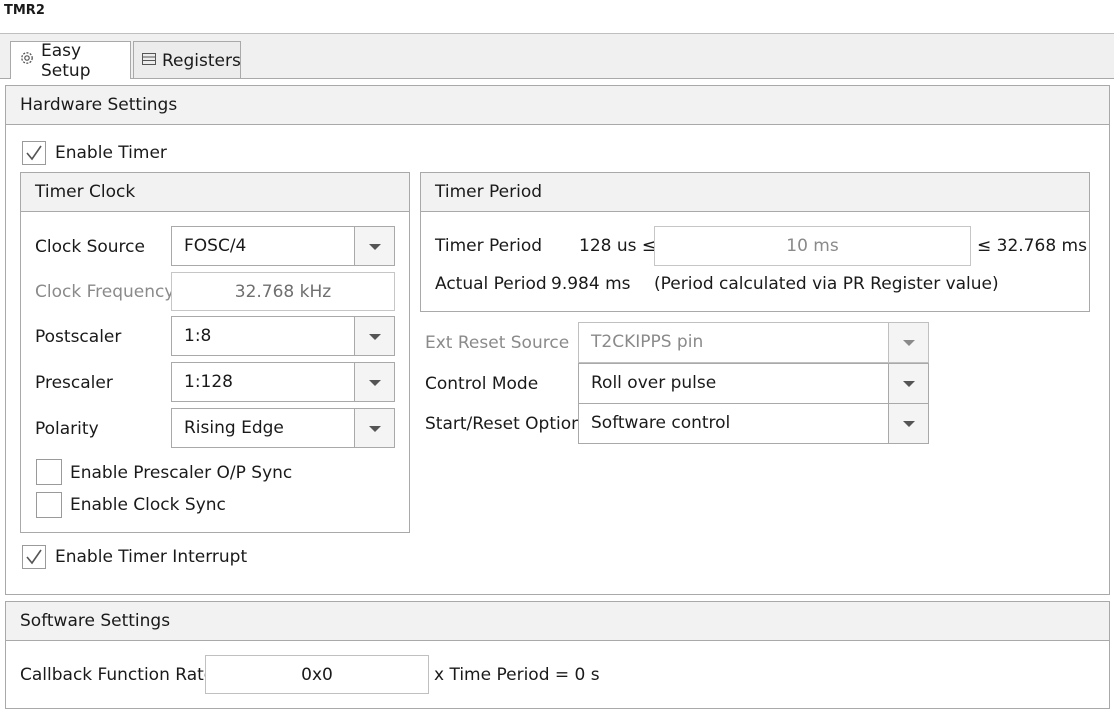 The width and height of the screenshot is (1114, 713). I want to click on prescaler-select: 1:128, so click(283, 382).